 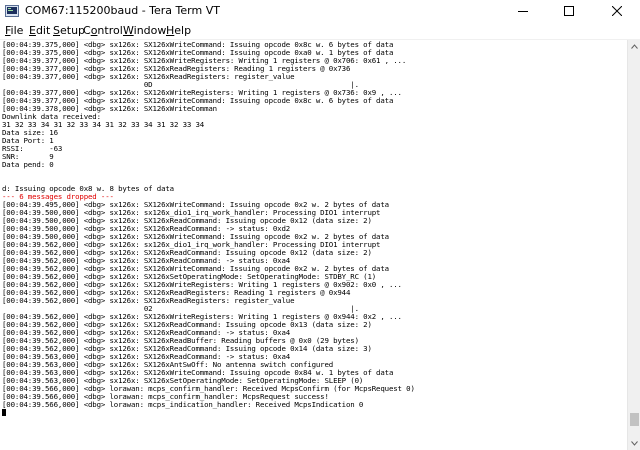 What do you see at coordinates (56, 30) in the screenshot?
I see `menu-setup-key: S` at bounding box center [56, 30].